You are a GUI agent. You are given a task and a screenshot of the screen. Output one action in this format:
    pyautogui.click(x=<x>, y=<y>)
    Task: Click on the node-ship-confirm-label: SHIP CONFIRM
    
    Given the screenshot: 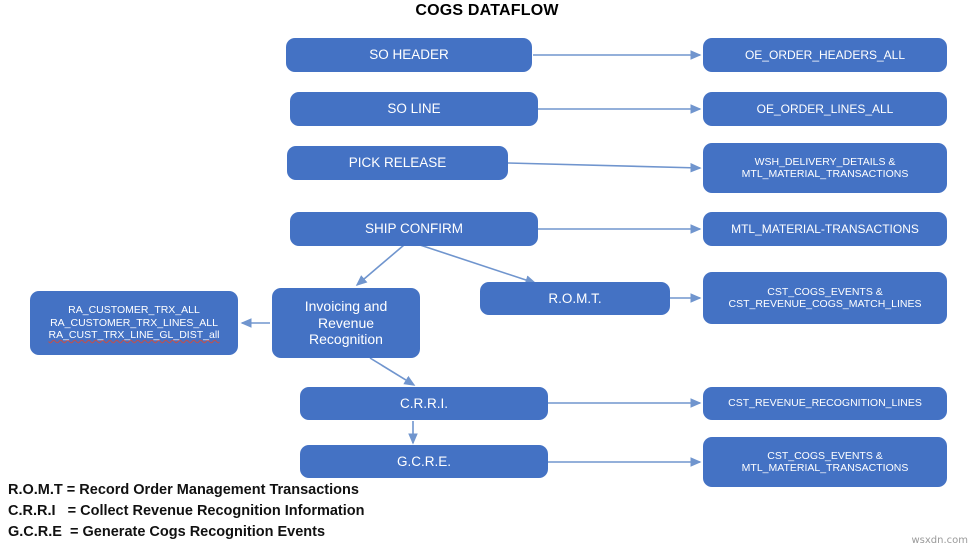 What is the action you would take?
    pyautogui.click(x=413, y=229)
    